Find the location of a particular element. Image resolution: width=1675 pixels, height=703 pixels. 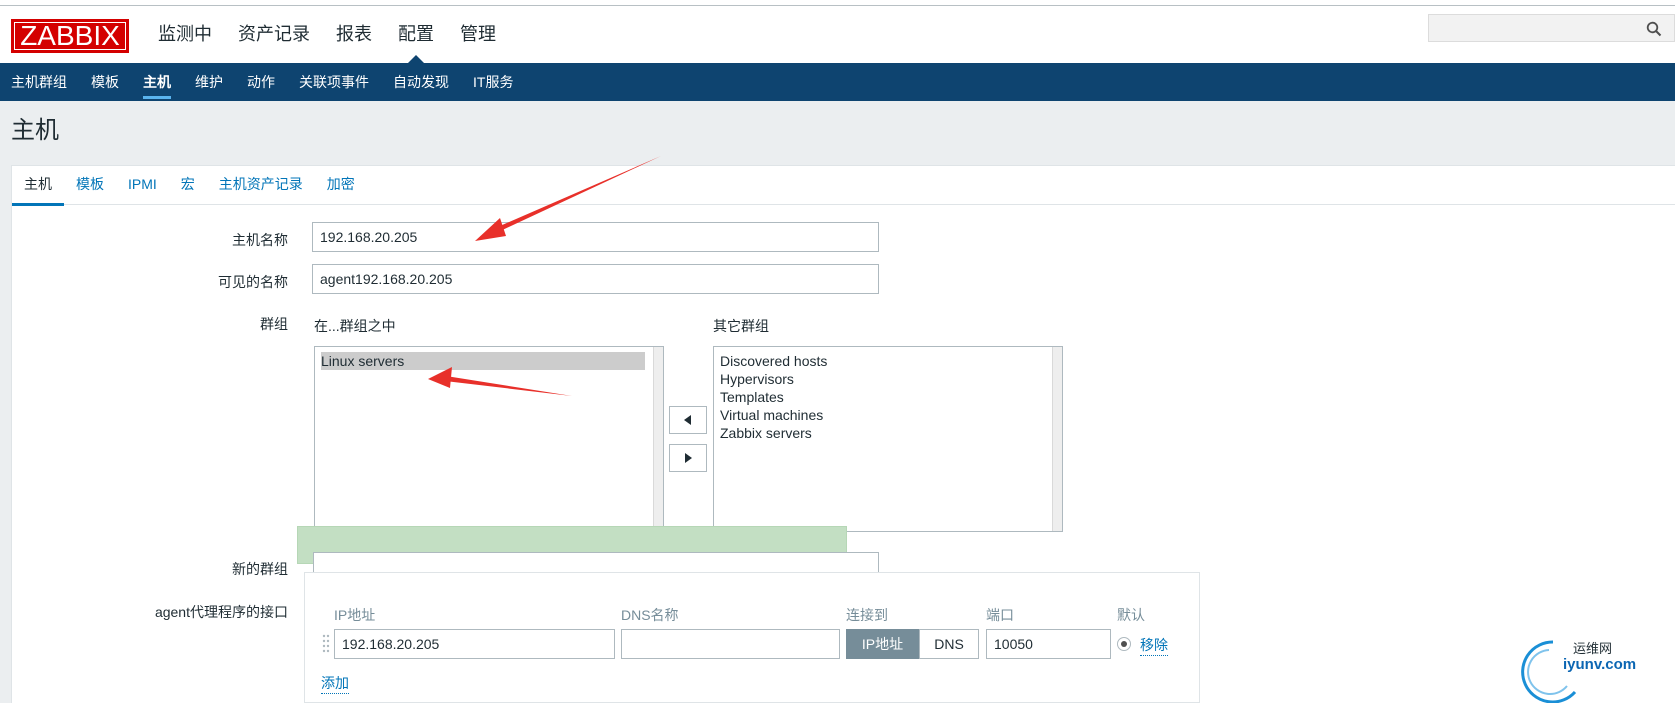

in-groups-scrollbar is located at coordinates (658, 439).